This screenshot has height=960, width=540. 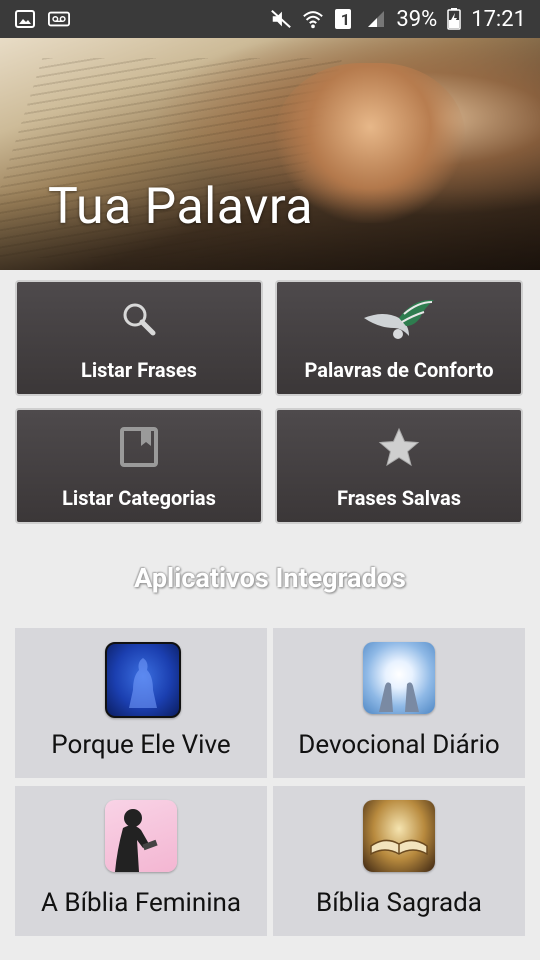 What do you see at coordinates (399, 678) in the screenshot?
I see `raised-hands-icon` at bounding box center [399, 678].